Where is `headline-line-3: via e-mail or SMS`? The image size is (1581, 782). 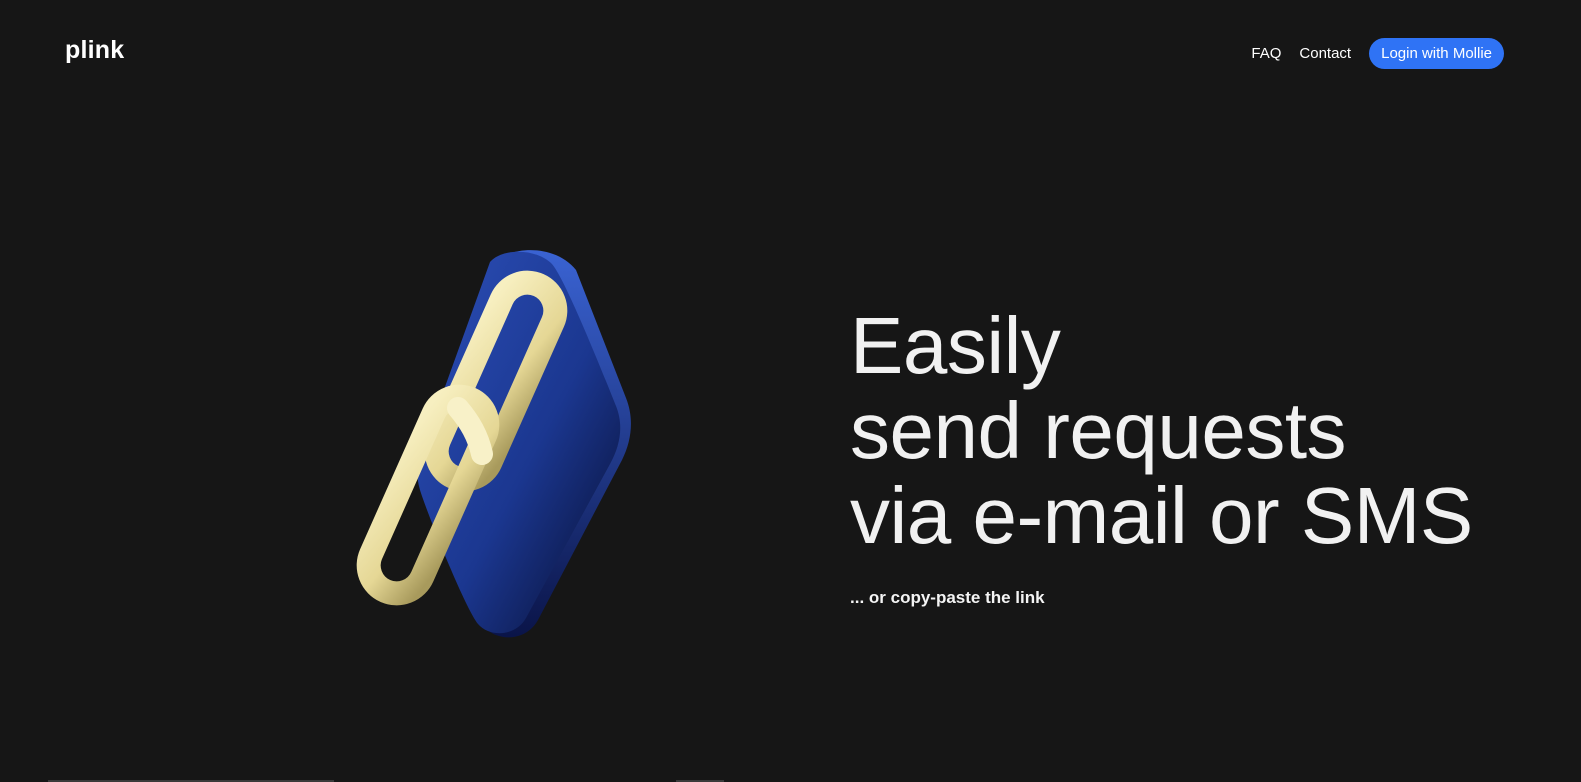
headline-line-3: via e-mail or SMS is located at coordinates (1161, 515).